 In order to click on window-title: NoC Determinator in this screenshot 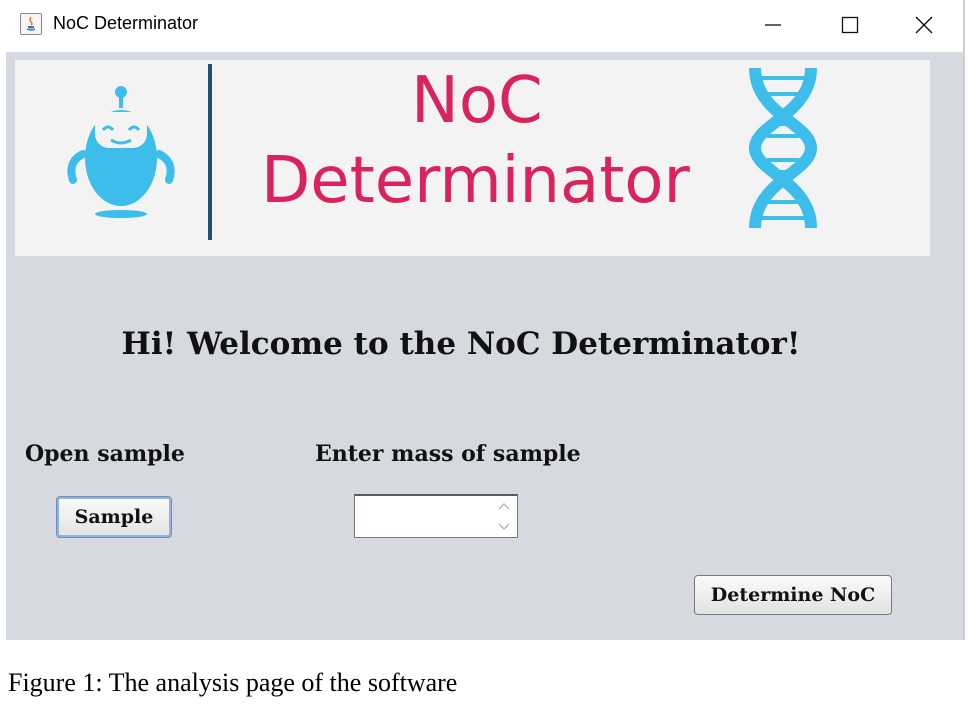, I will do `click(126, 23)`.